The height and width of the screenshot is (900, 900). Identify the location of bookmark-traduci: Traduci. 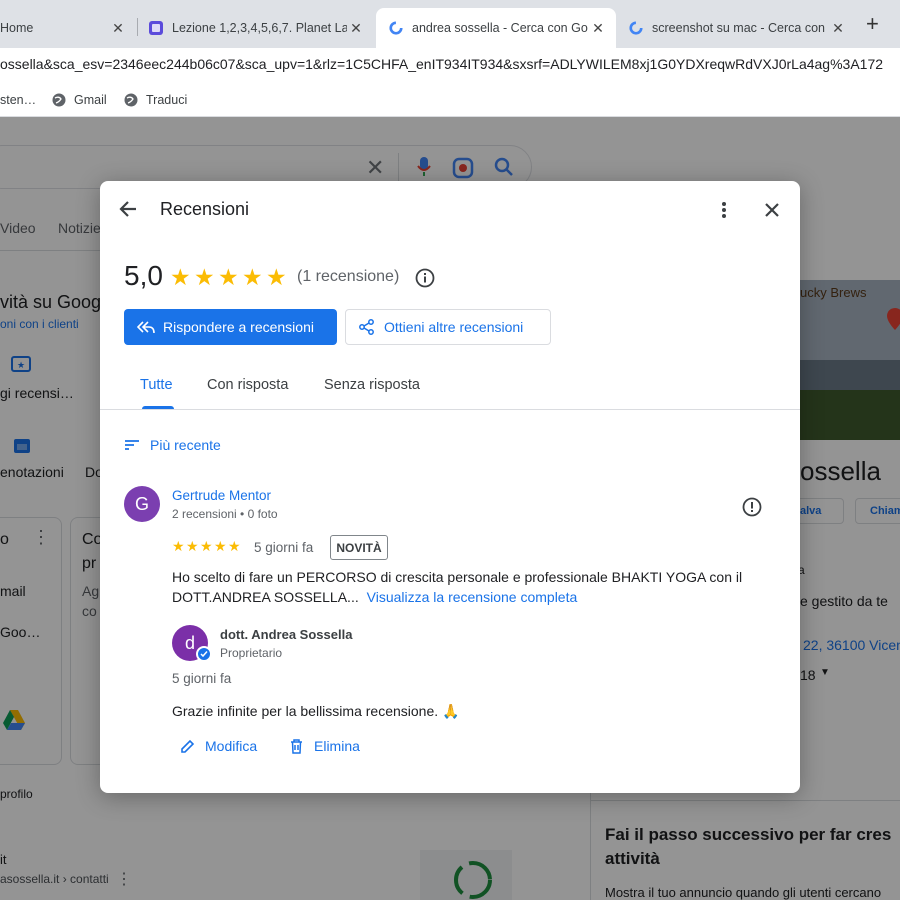
(155, 100).